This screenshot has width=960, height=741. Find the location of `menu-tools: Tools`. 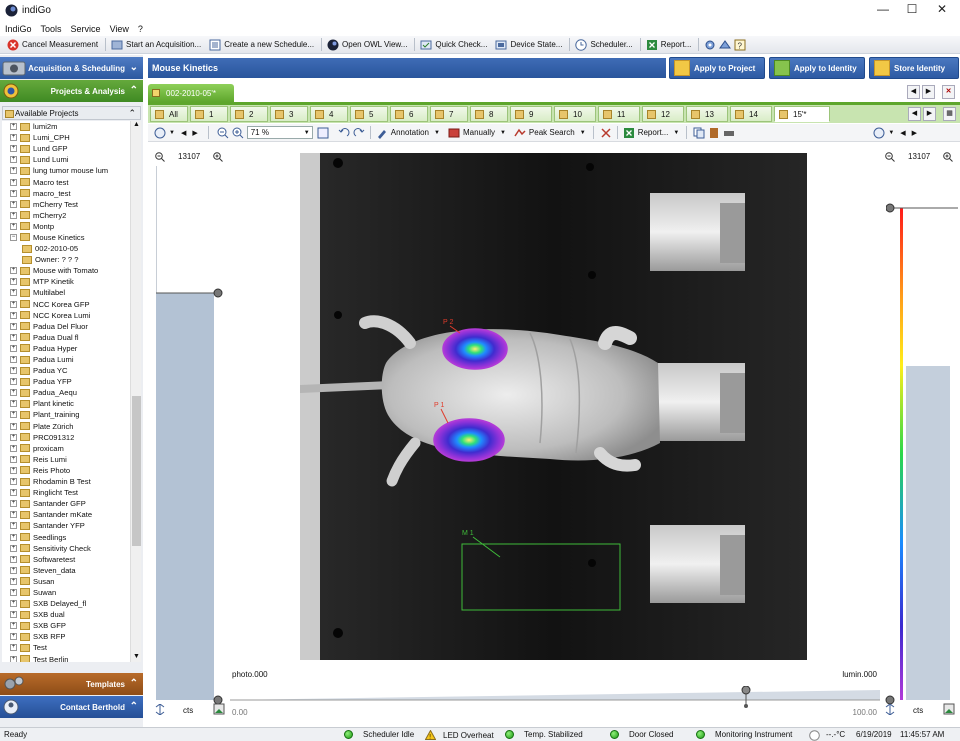

menu-tools: Tools is located at coordinates (51, 29).